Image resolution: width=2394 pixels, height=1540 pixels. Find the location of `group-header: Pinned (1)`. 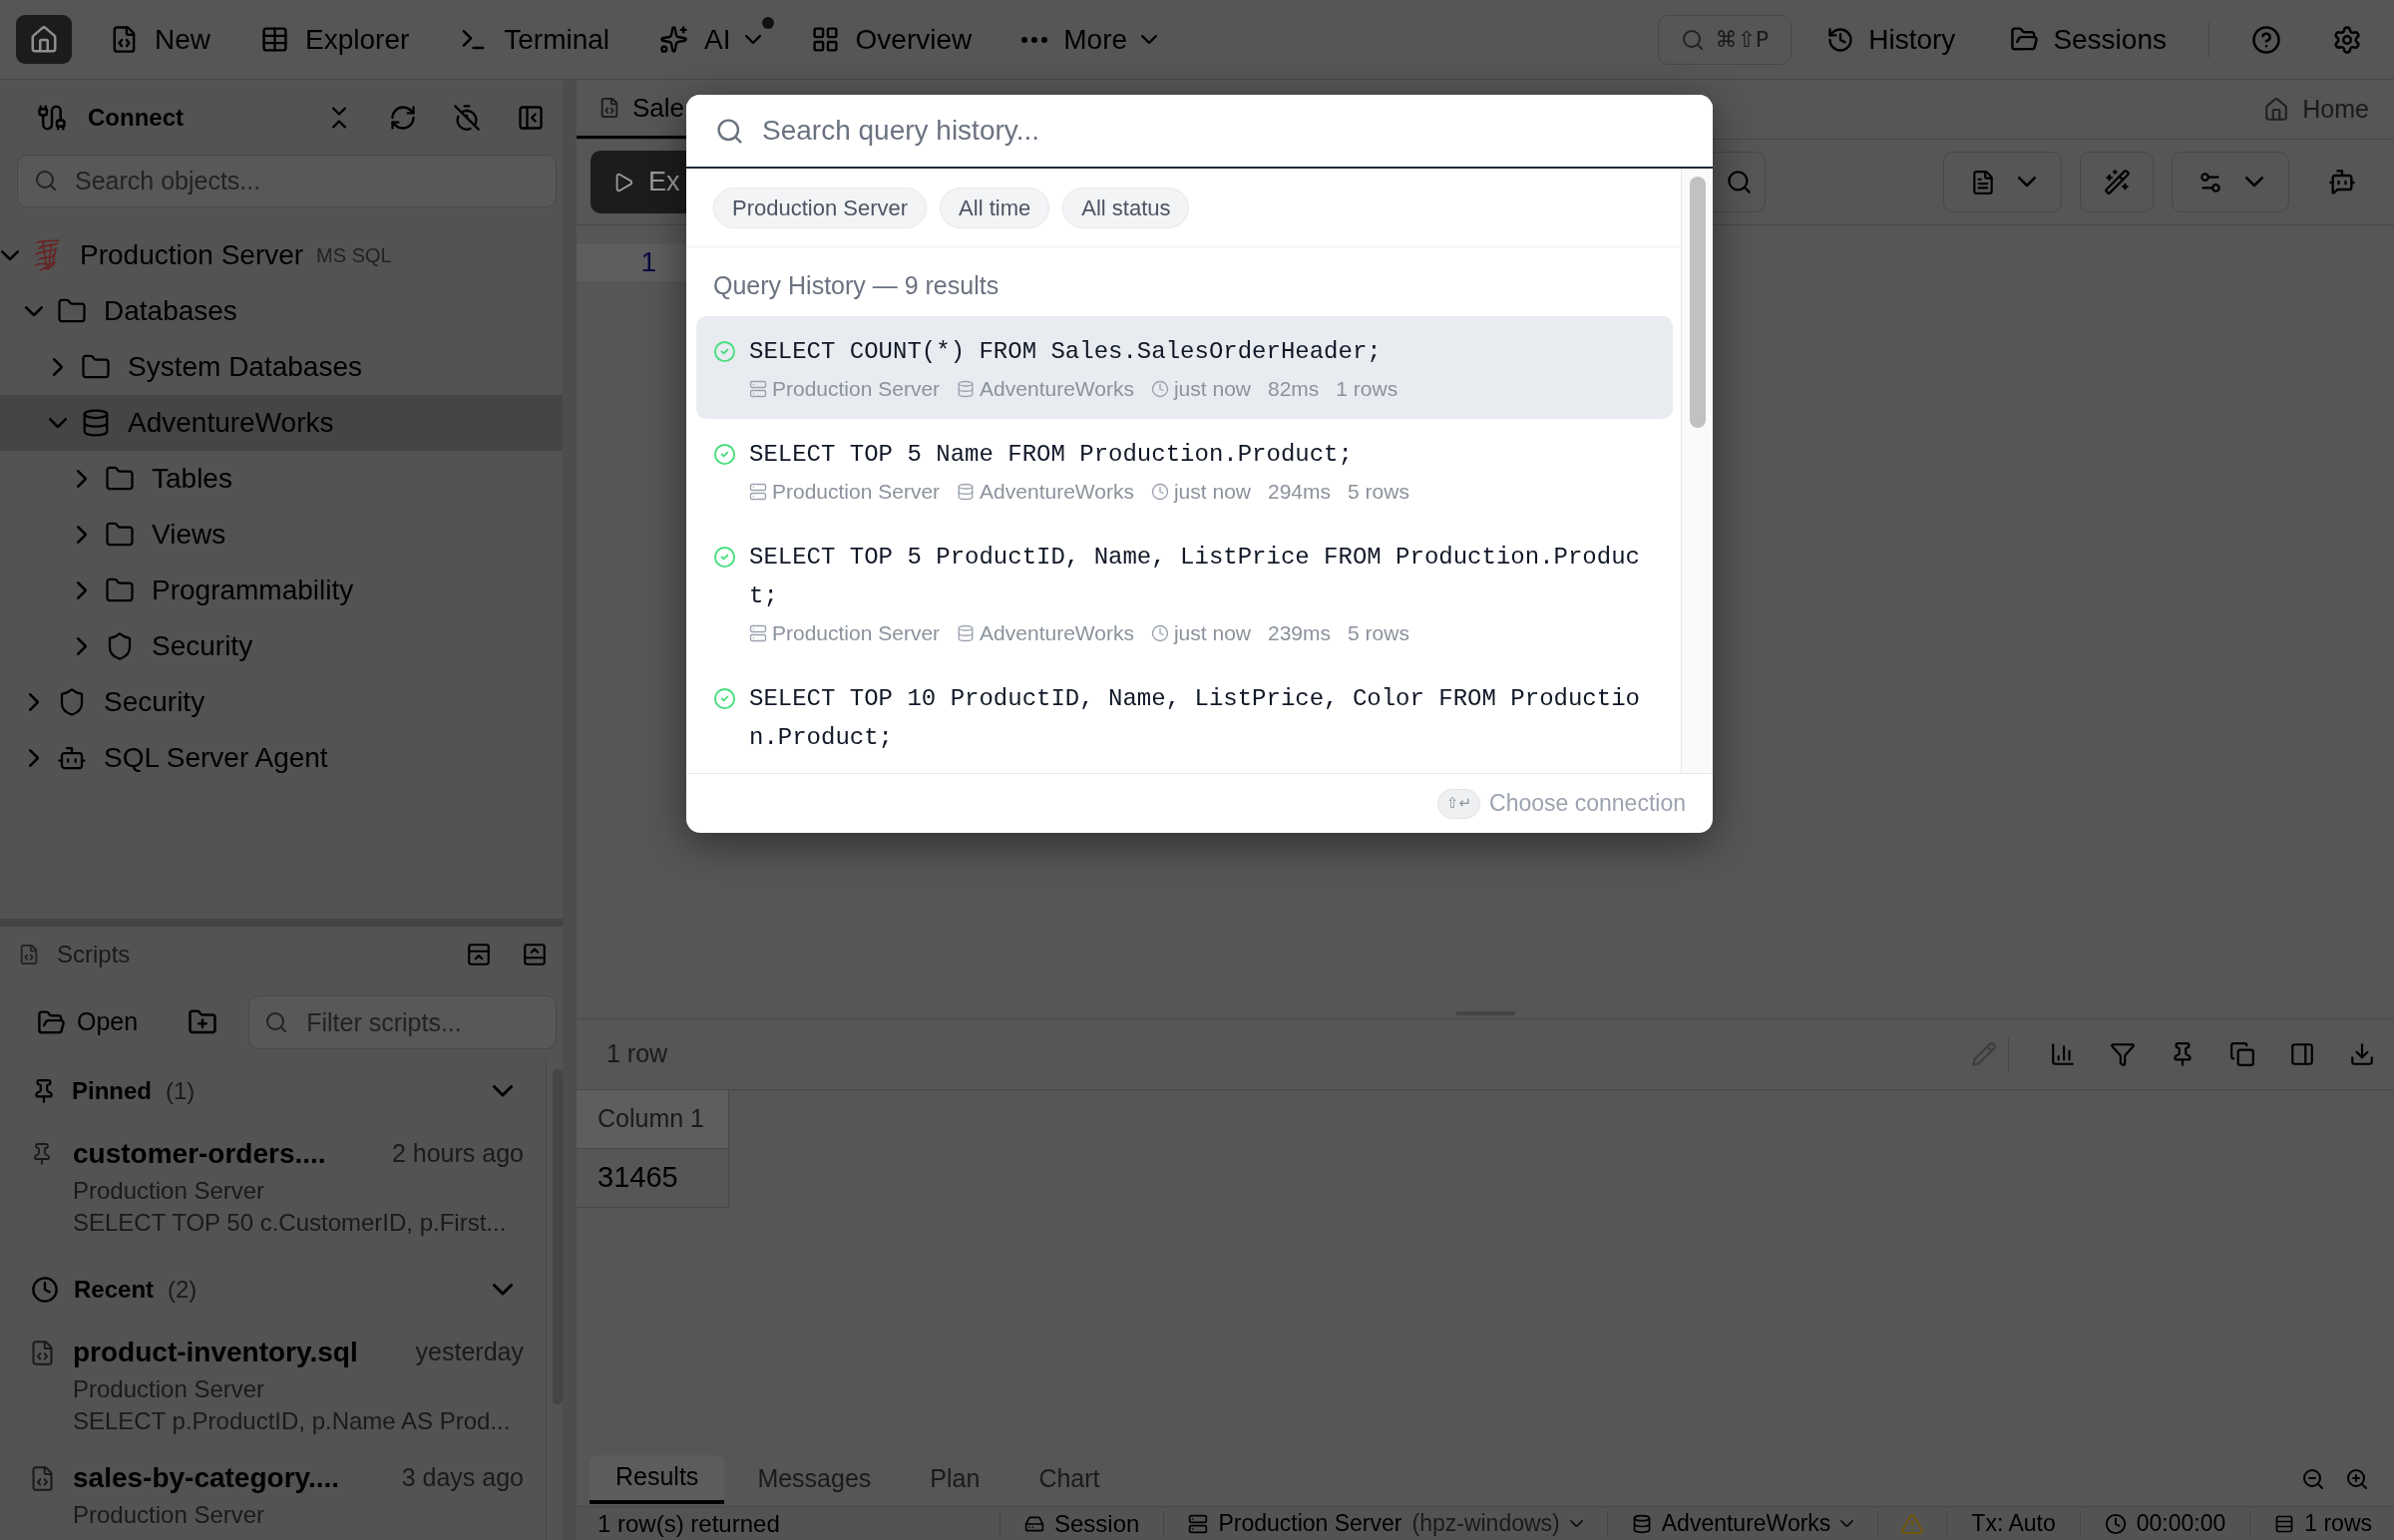

group-header: Pinned (1) is located at coordinates (113, 1091).